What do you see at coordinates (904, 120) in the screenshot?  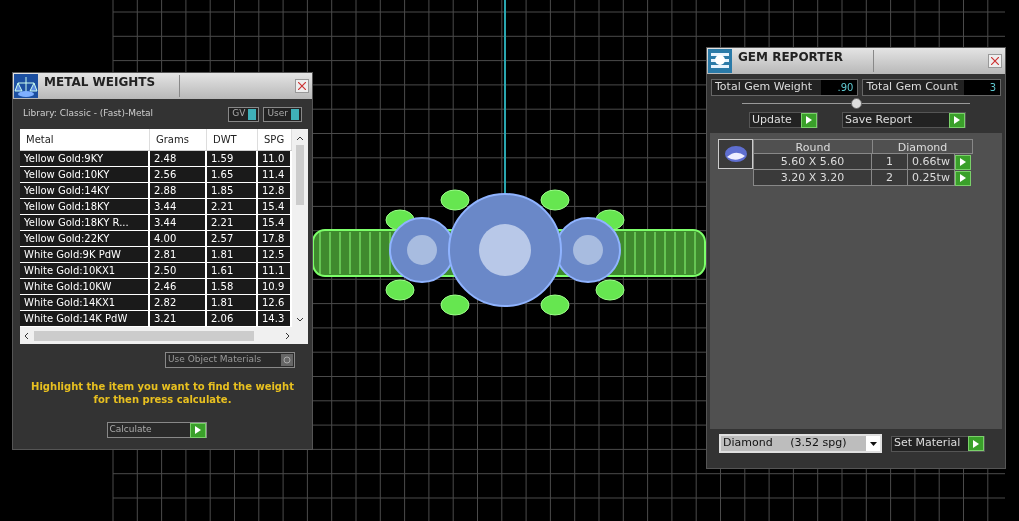 I see `action-button: Save Report` at bounding box center [904, 120].